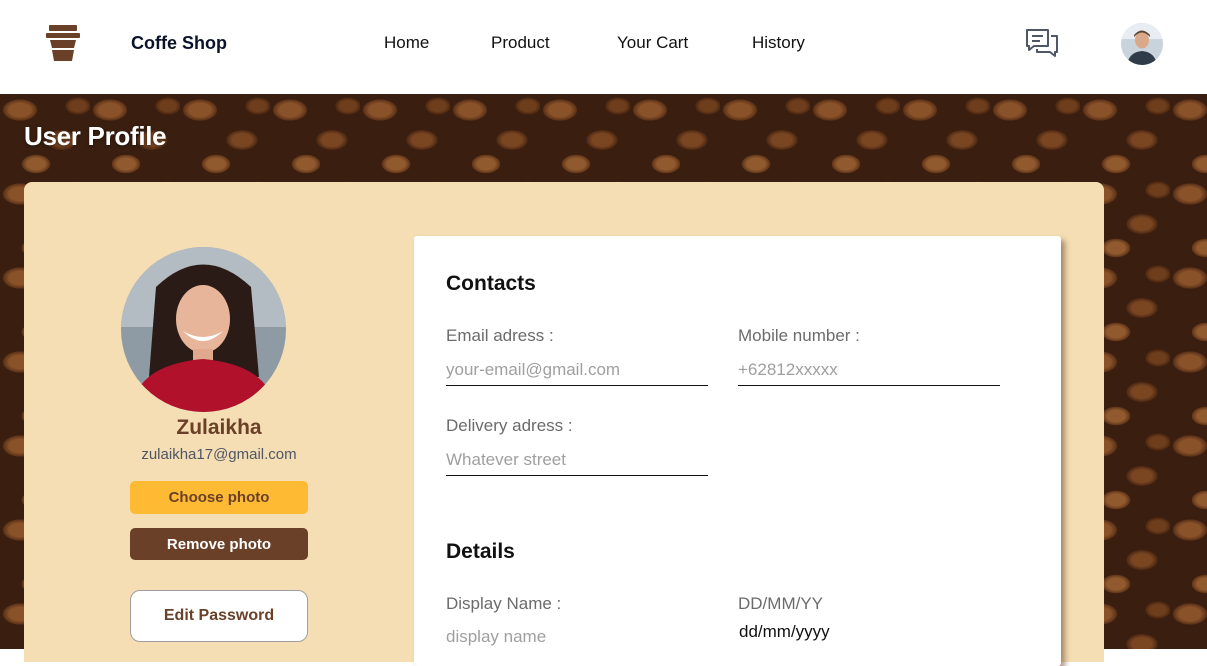  I want to click on delivery-address-label: Delivery adress :, so click(509, 425).